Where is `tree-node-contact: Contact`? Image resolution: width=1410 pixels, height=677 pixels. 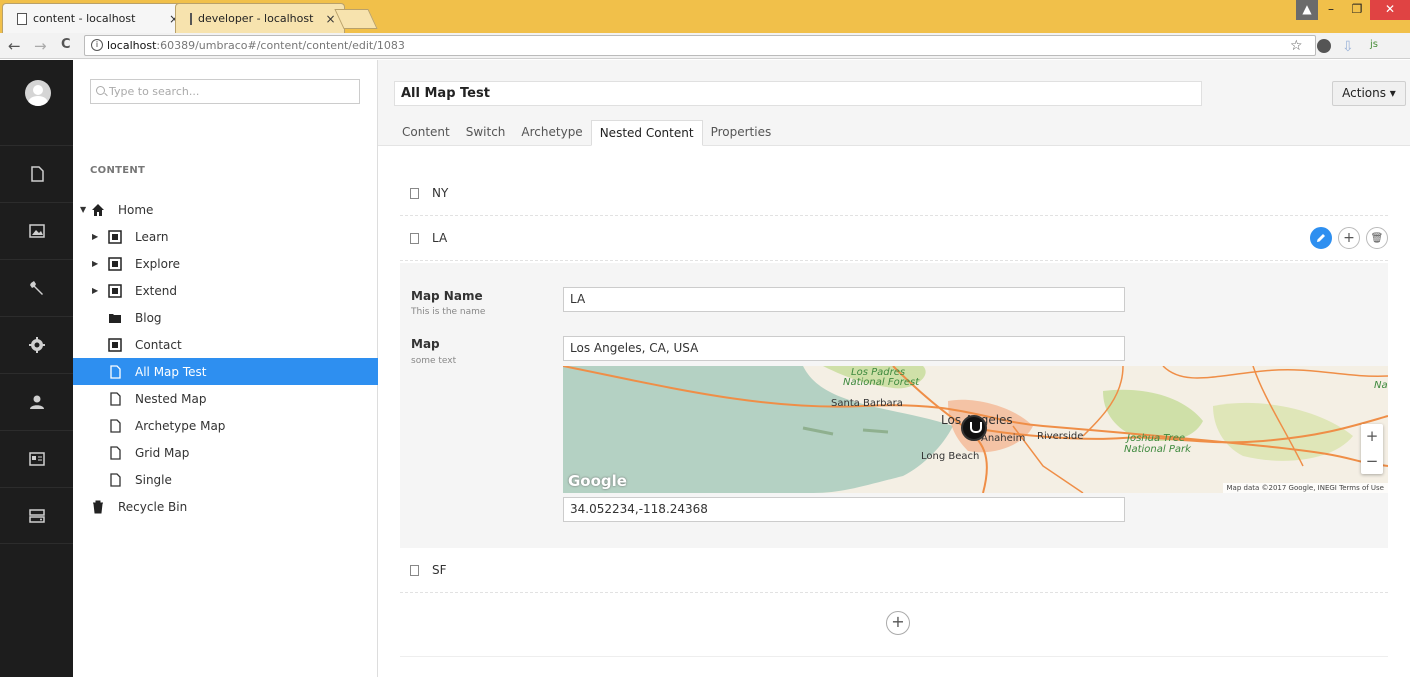 tree-node-contact: Contact is located at coordinates (225, 344).